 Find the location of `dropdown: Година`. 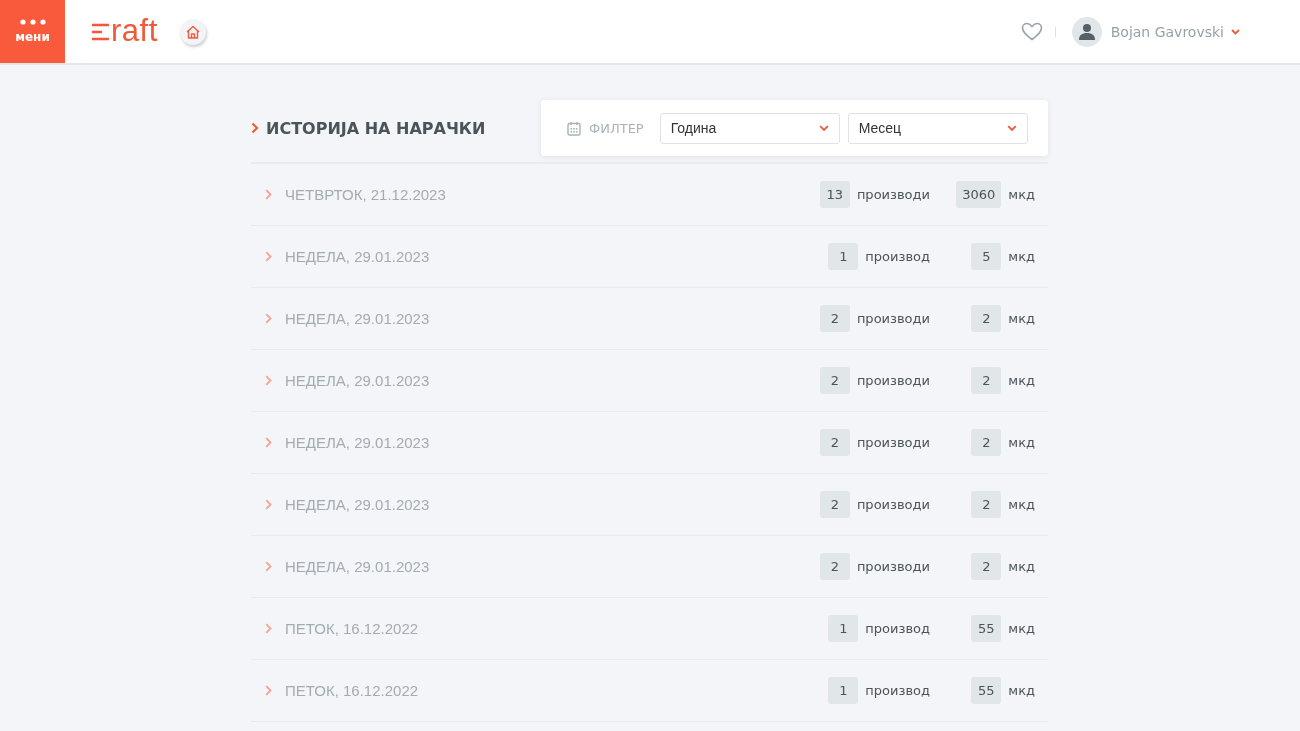

dropdown: Година is located at coordinates (749, 128).